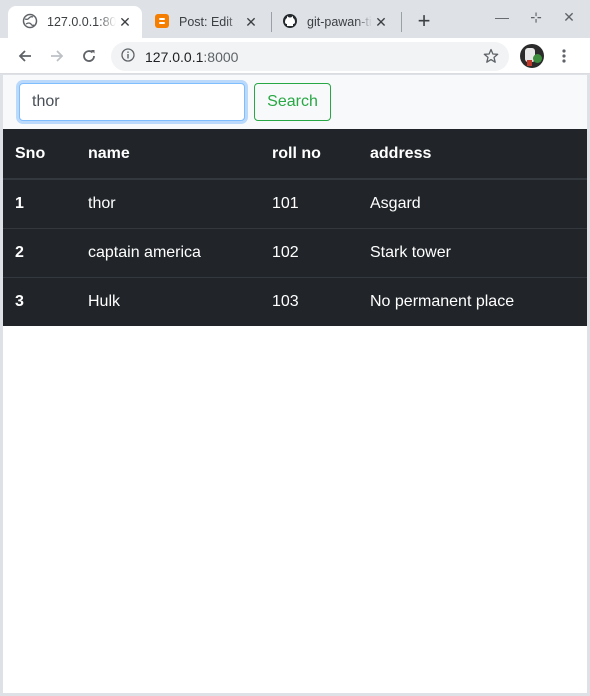  I want to click on cell-address: Asgard, so click(395, 203).